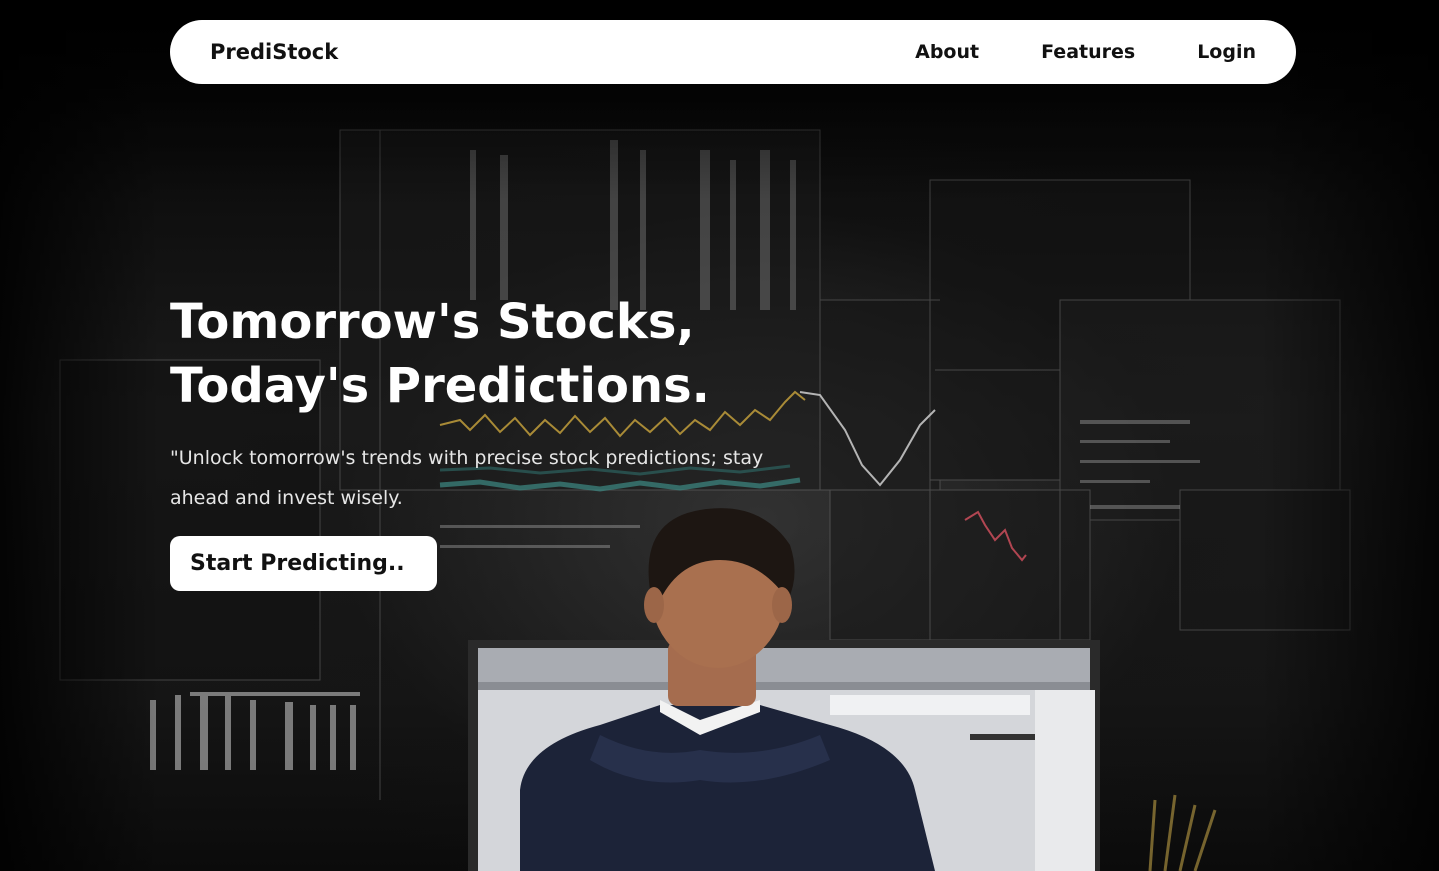  Describe the element at coordinates (947, 52) in the screenshot. I see `nav-link-about: About` at that location.